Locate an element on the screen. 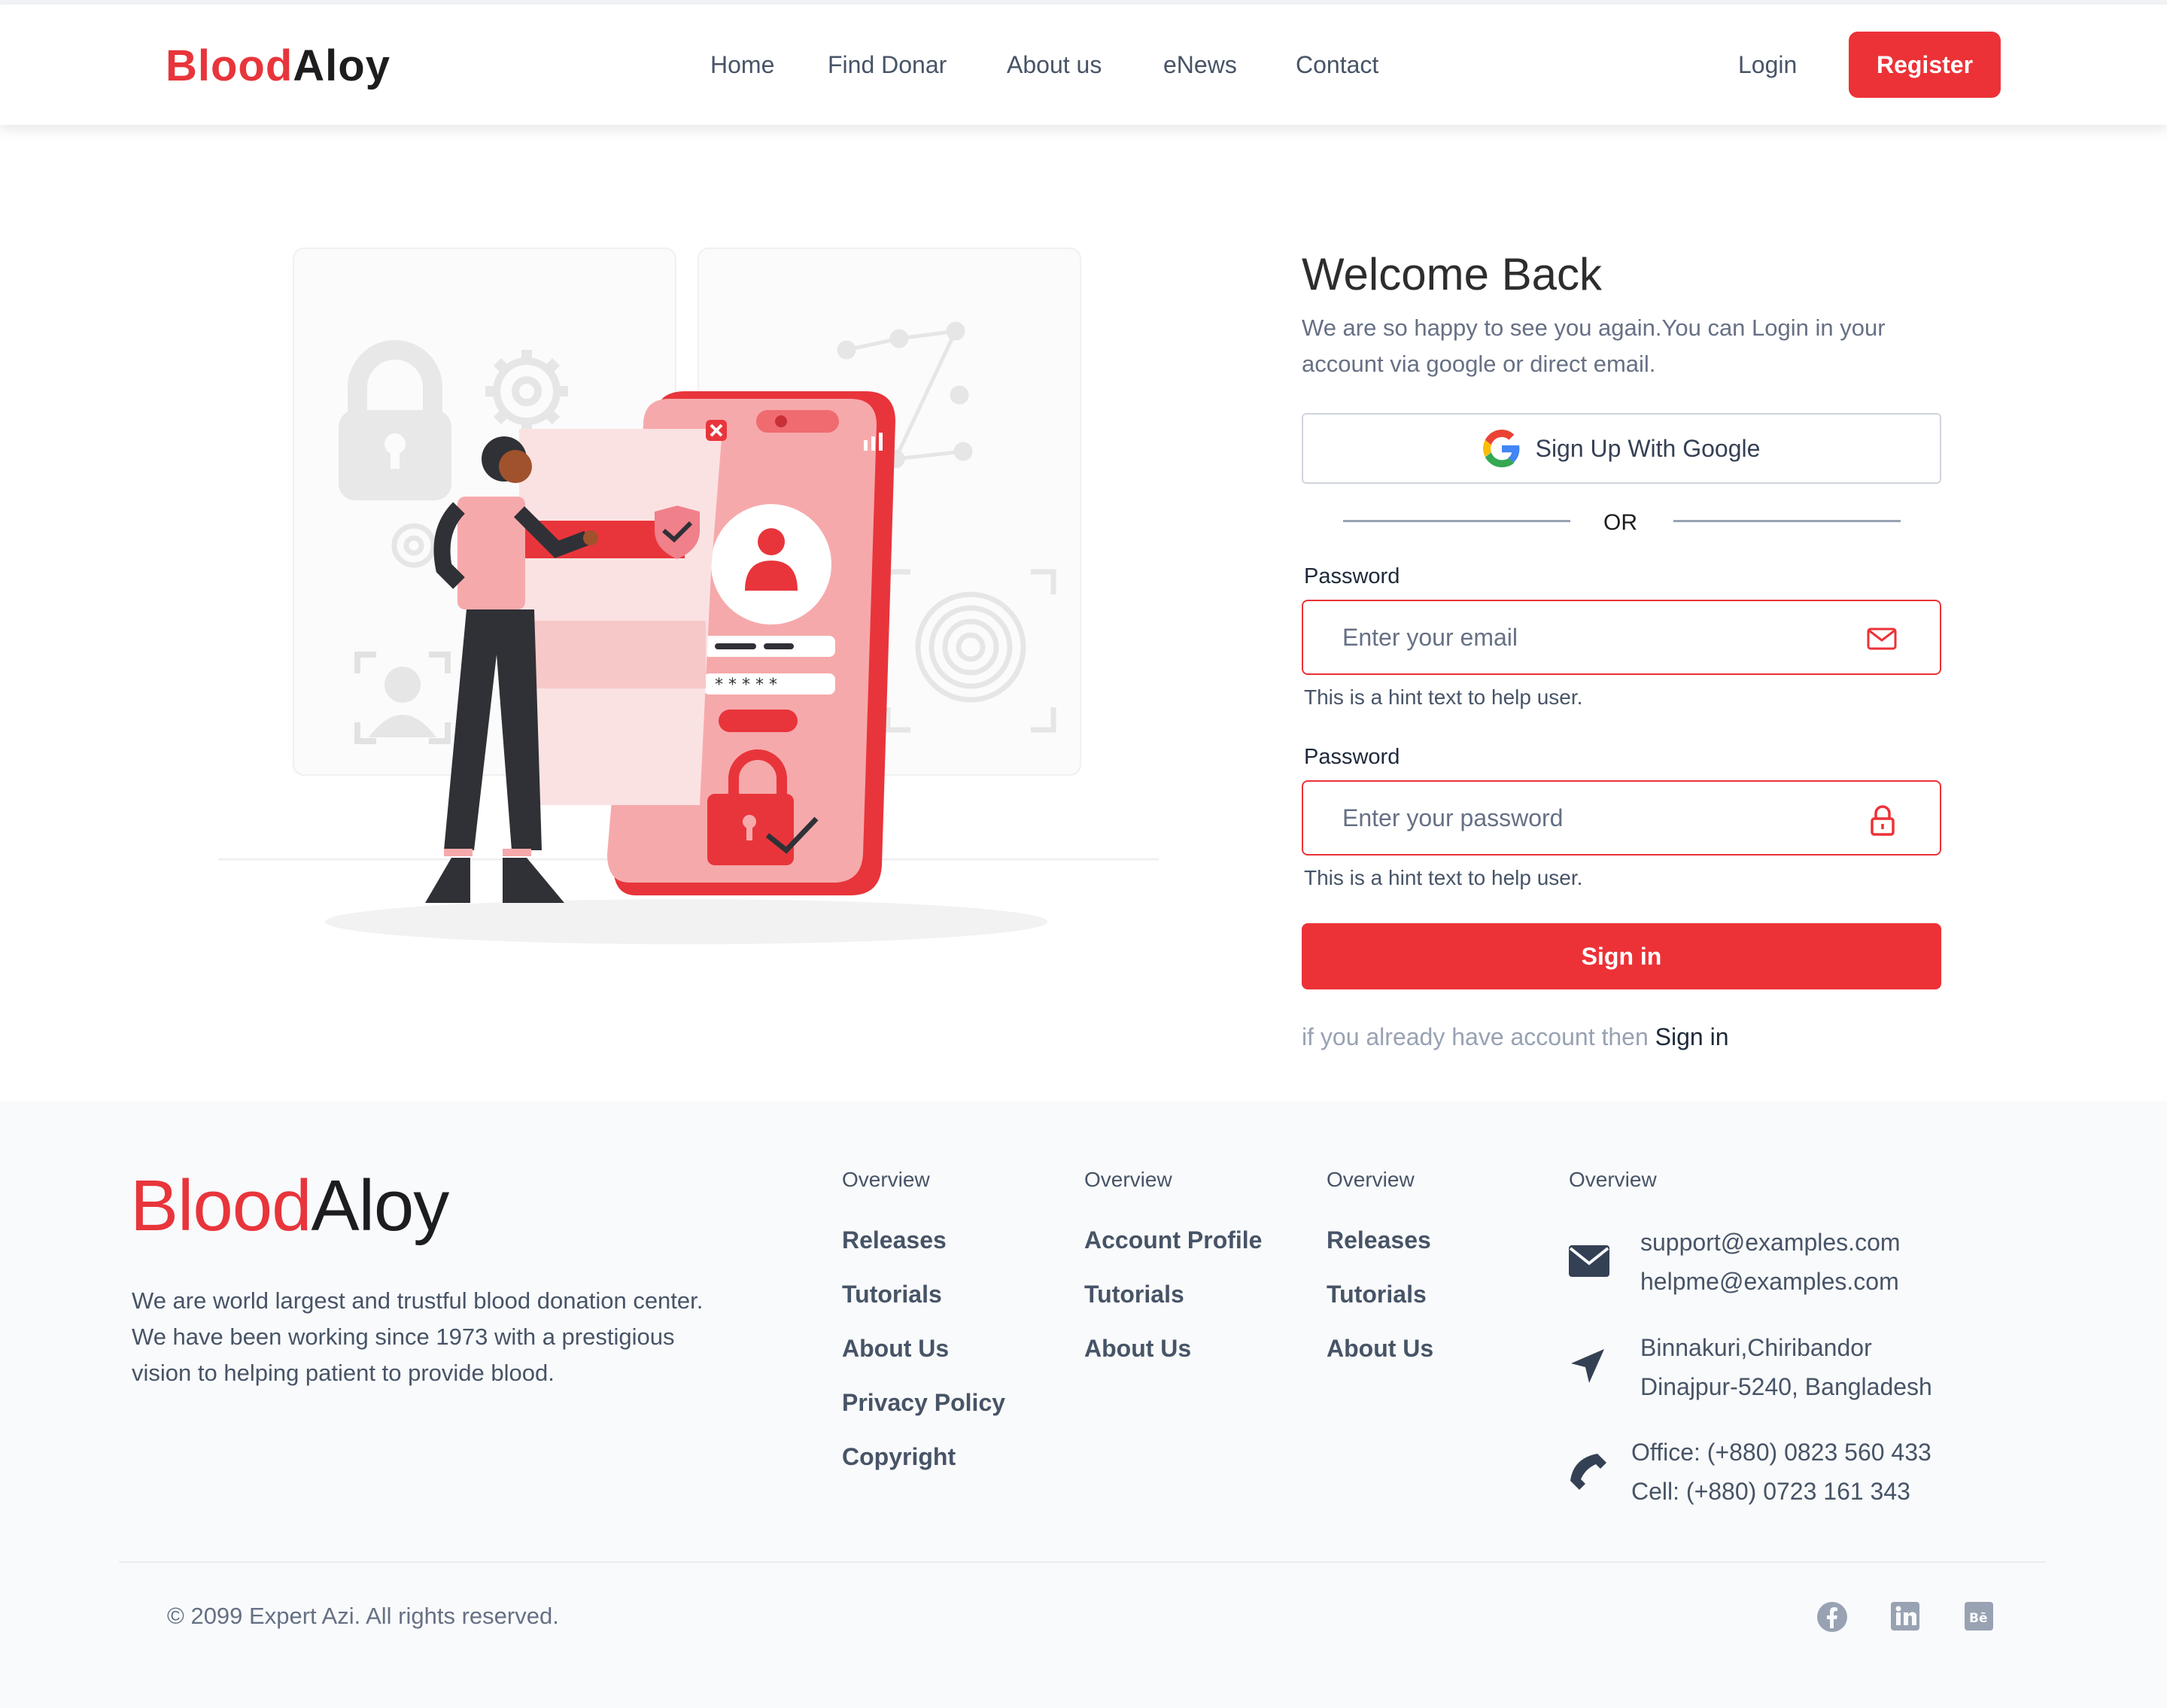 The width and height of the screenshot is (2167, 1708). footer-contact-heading: Overview is located at coordinates (1613, 1179).